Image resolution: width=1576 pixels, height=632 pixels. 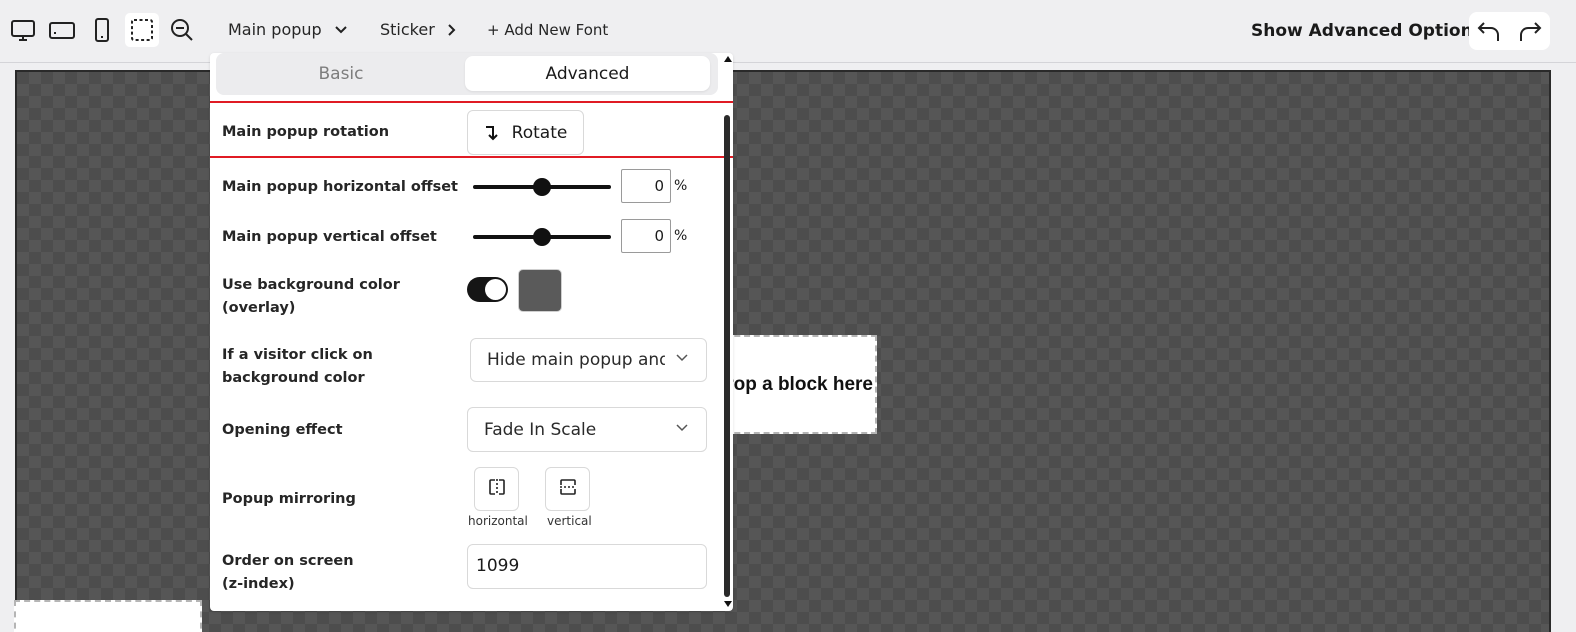 What do you see at coordinates (646, 186) in the screenshot?
I see `horizontal-offset-input: 0` at bounding box center [646, 186].